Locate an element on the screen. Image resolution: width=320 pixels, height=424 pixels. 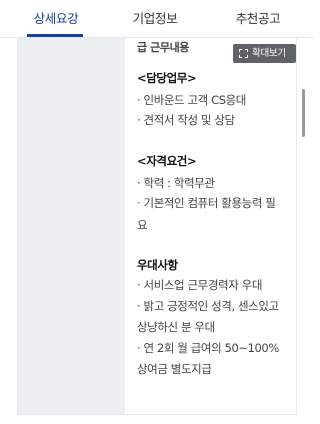
zoom-button: 확대보기 is located at coordinates (264, 53).